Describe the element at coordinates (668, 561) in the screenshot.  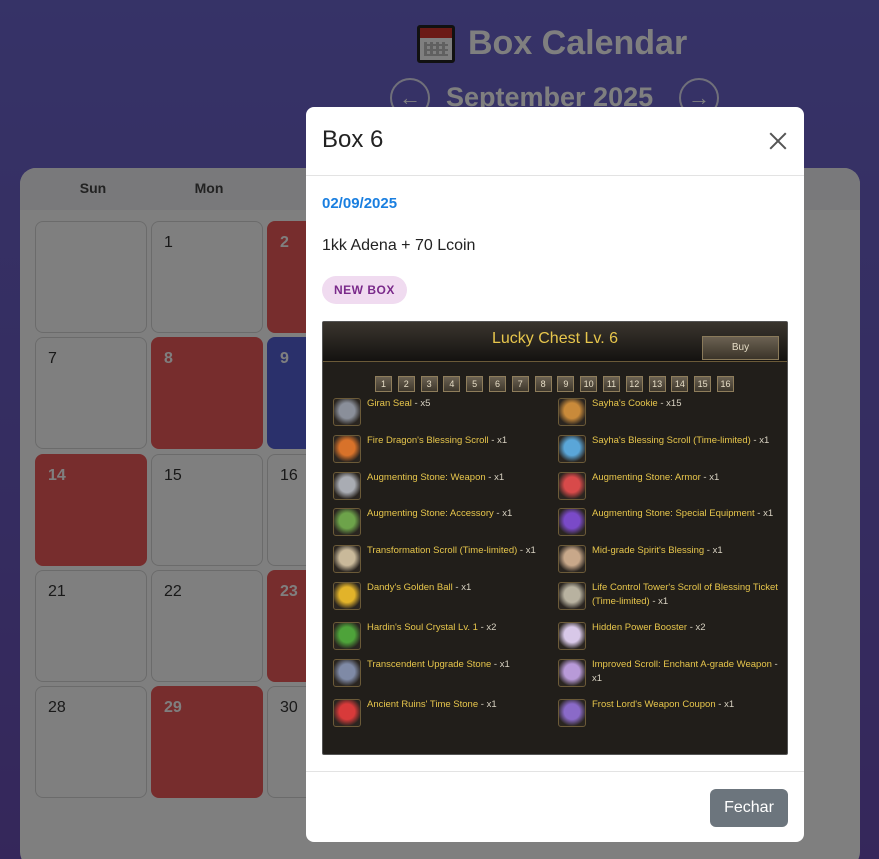
I see `chest-item: Mid-grade Spirit's Blessing - x1` at that location.